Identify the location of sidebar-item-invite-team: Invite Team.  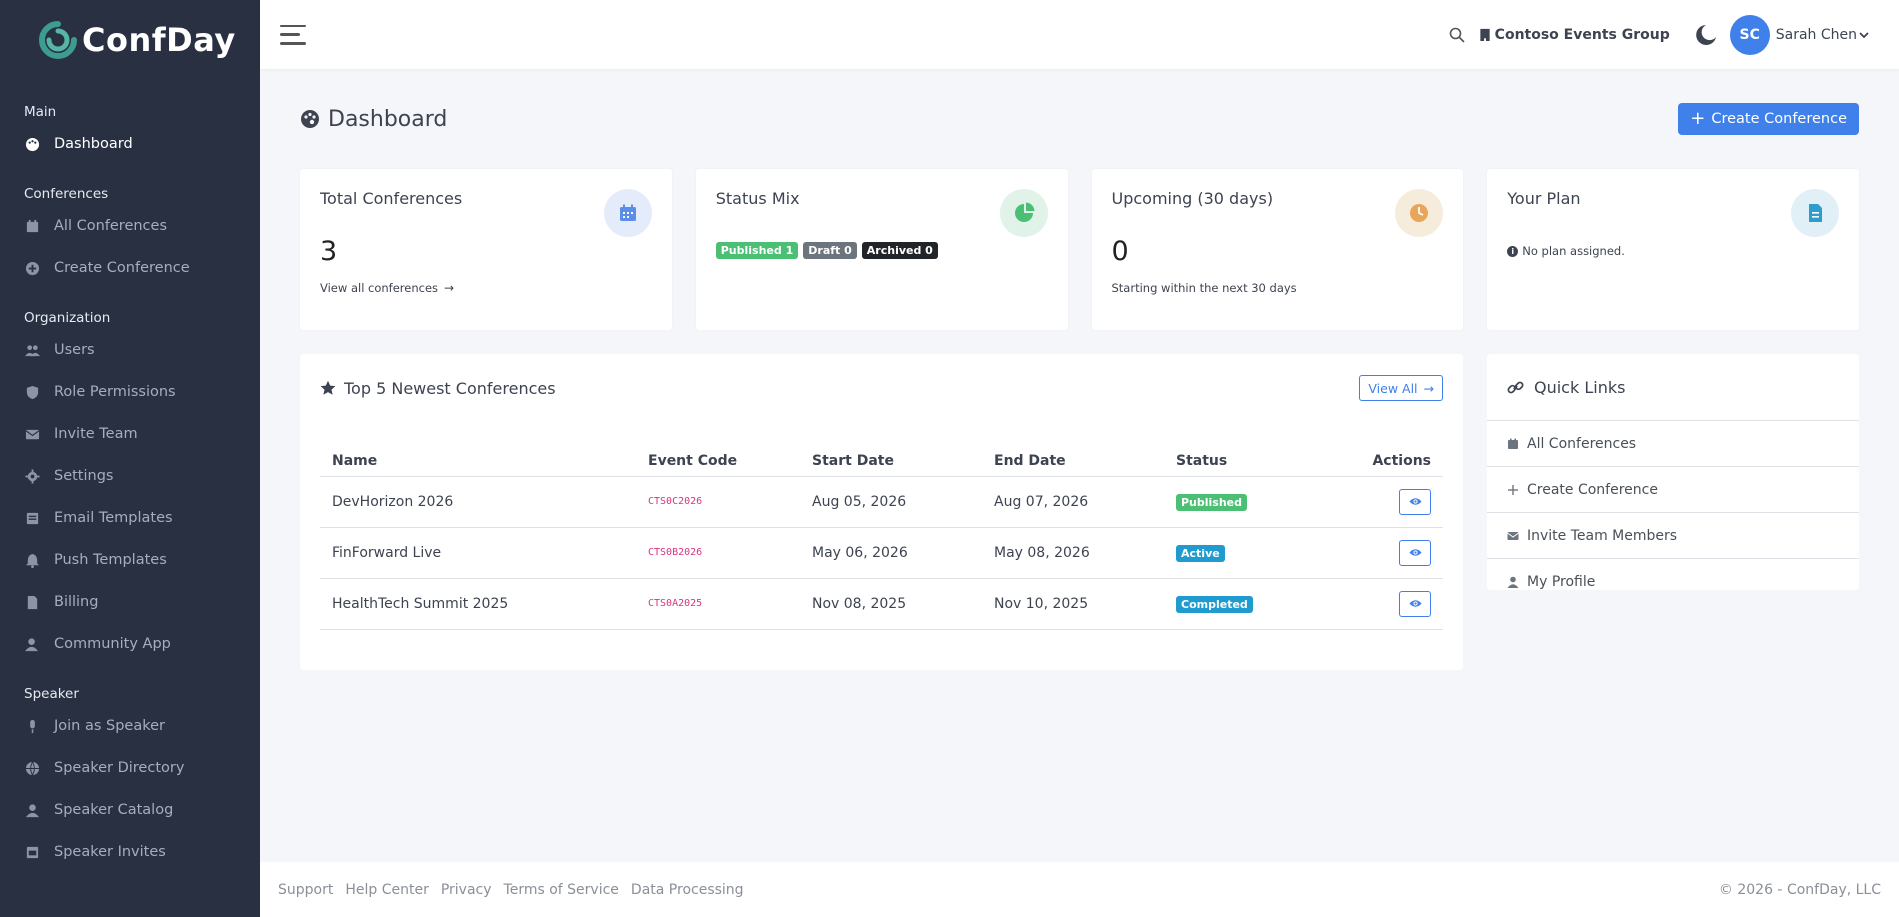
(130, 434).